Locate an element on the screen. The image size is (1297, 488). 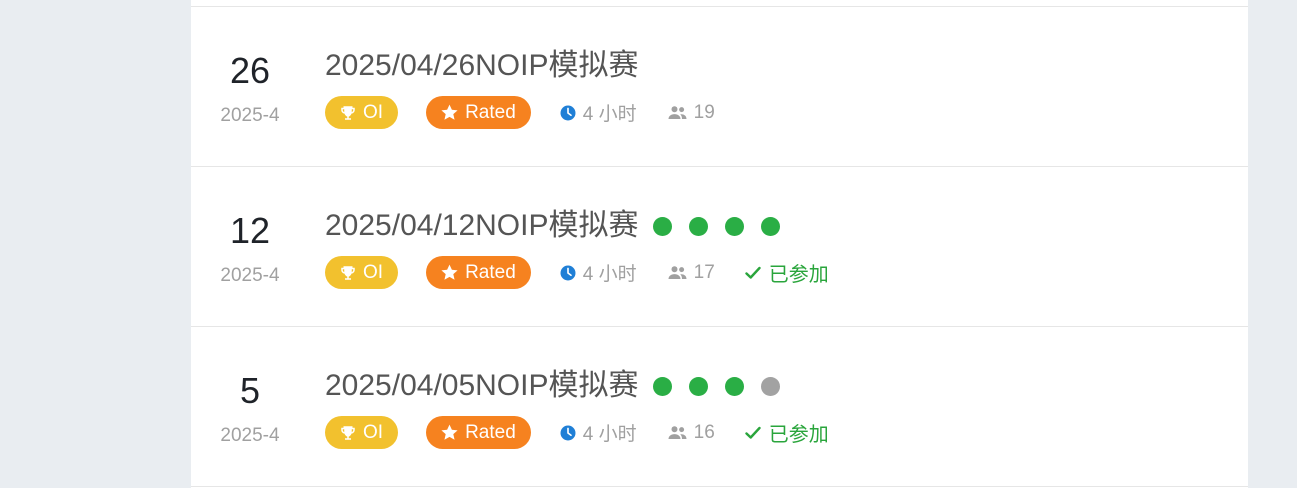
contest-title-line: 2025/04/05NOIP模拟赛 is located at coordinates (561, 386).